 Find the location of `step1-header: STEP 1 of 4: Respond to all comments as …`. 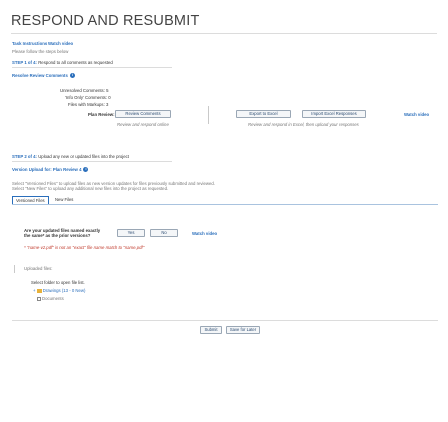

step1-header: STEP 1 of 4: Respond to all comments as … is located at coordinates (62, 62).